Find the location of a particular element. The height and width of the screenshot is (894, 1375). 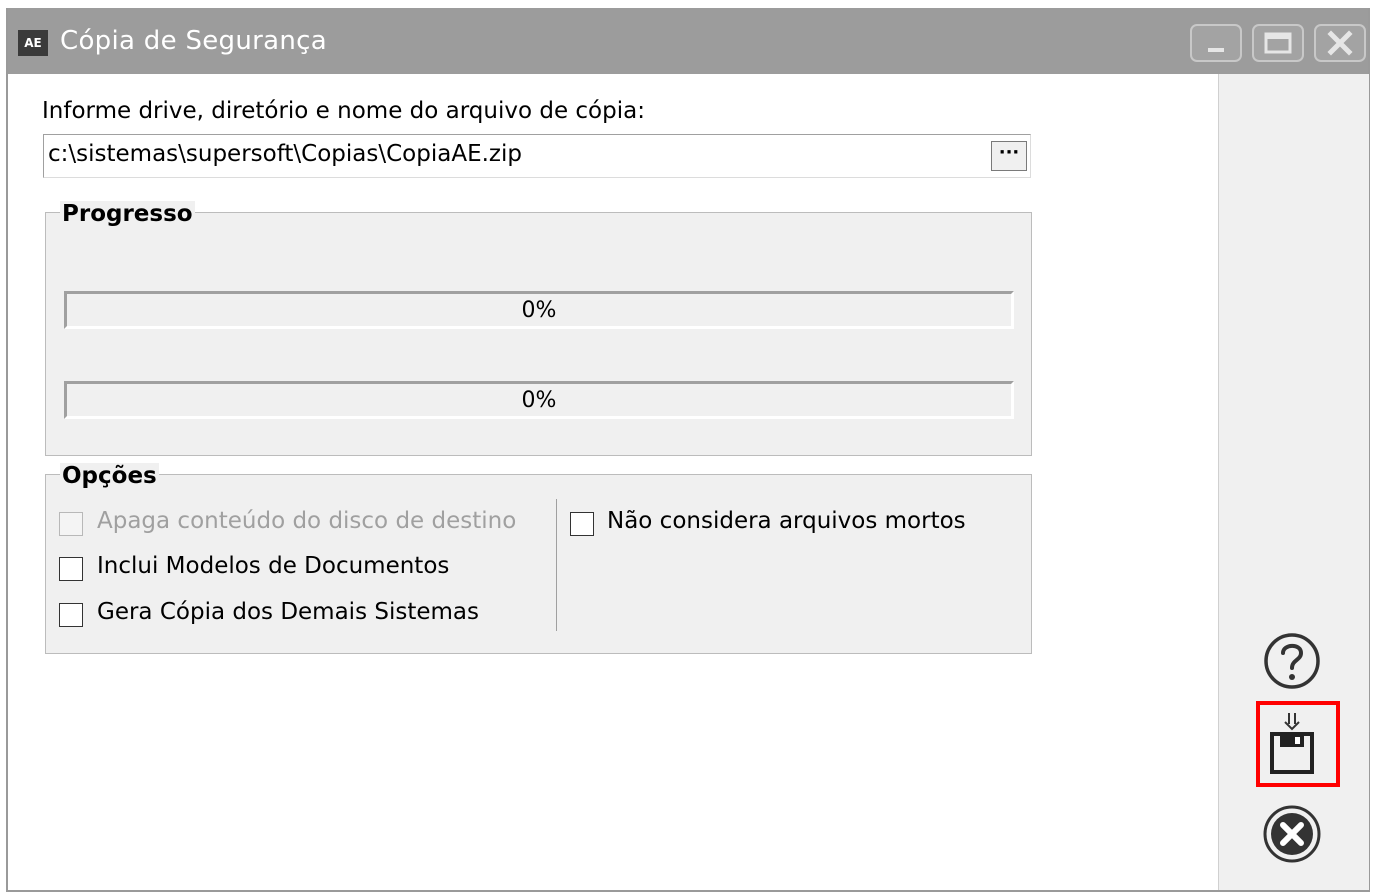

browse-button: ··· is located at coordinates (1009, 156).